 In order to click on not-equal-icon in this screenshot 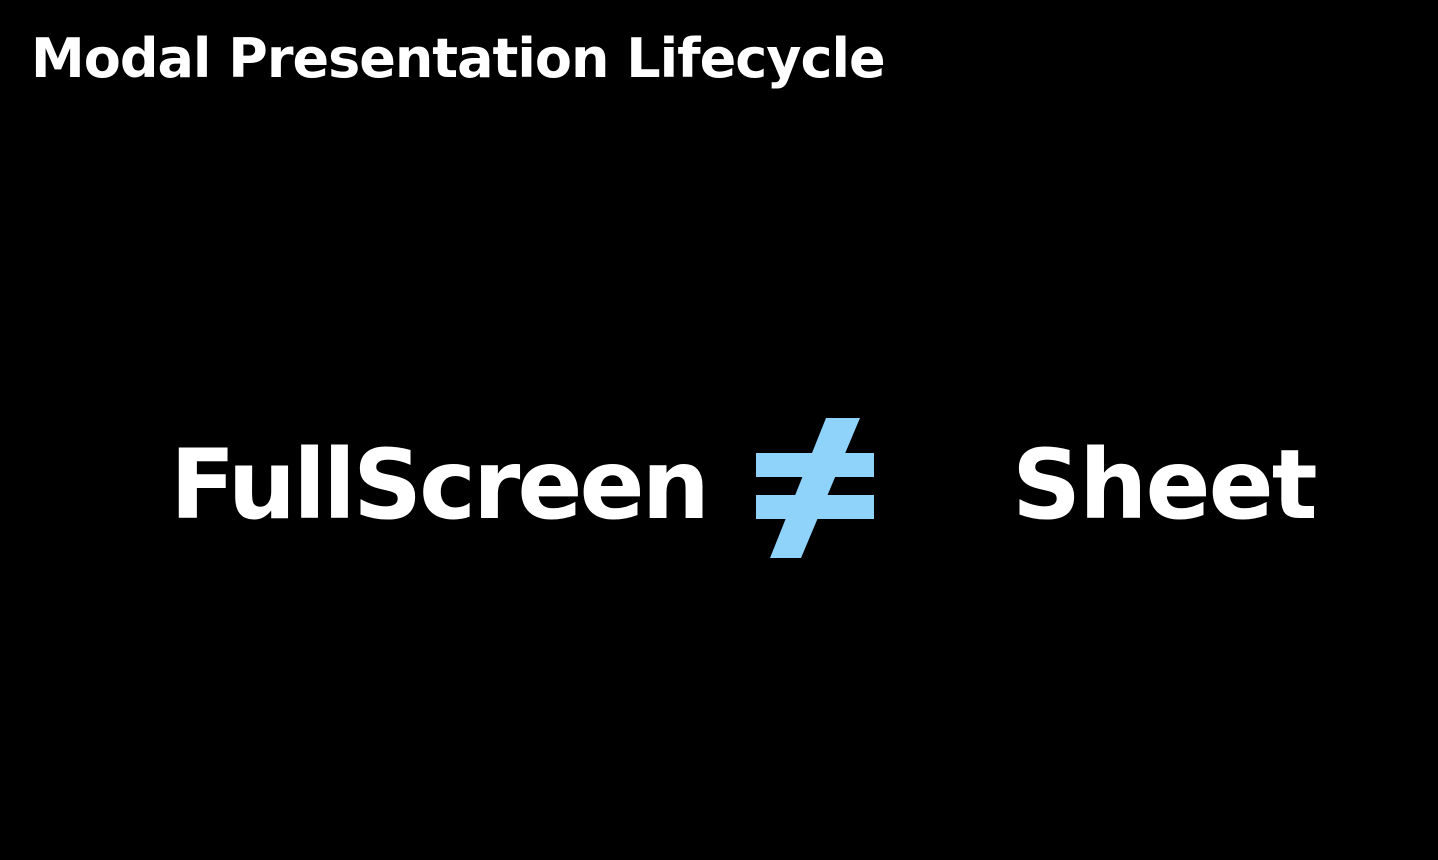, I will do `click(815, 488)`.